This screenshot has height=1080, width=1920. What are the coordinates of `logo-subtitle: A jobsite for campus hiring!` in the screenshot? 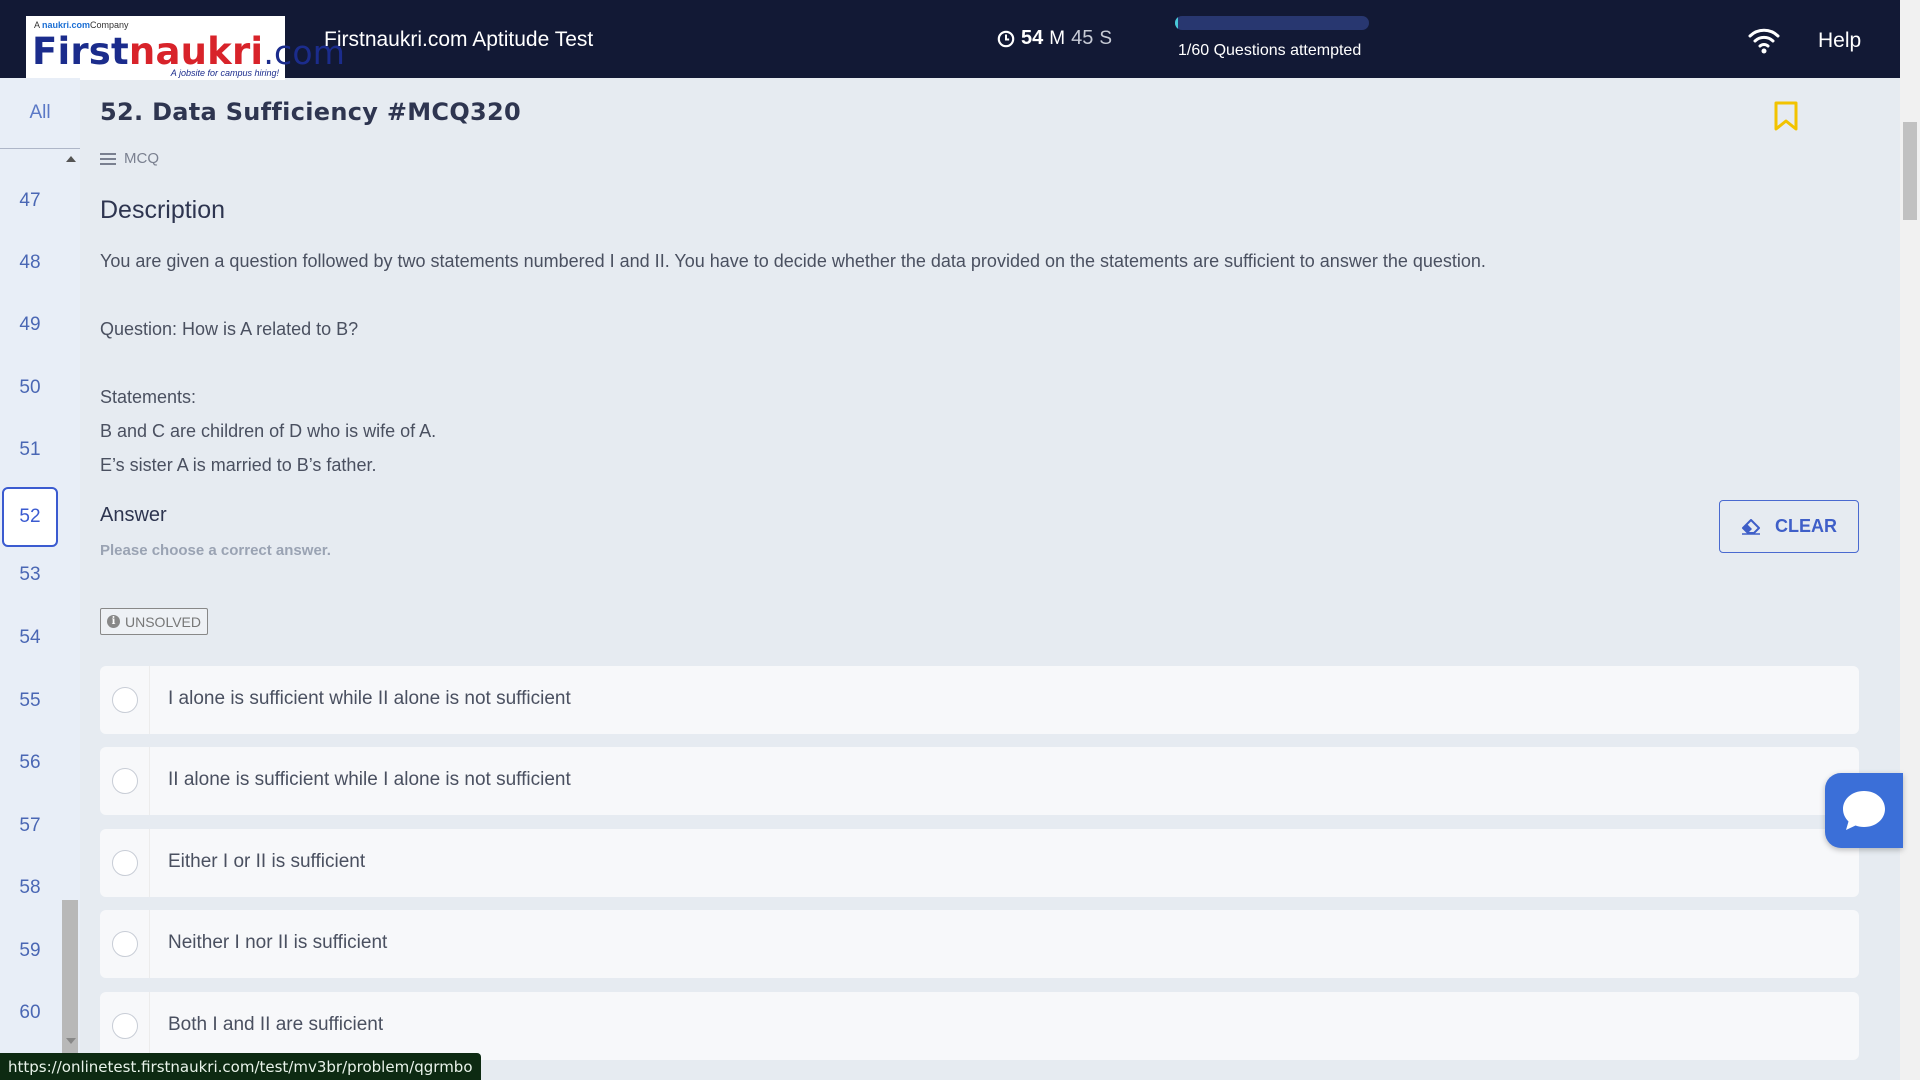 It's located at (224, 73).